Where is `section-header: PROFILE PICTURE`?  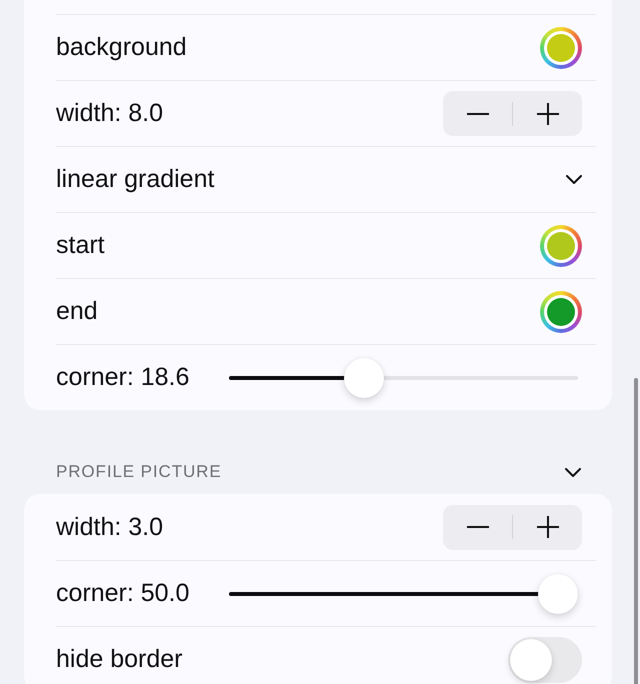 section-header: PROFILE PICTURE is located at coordinates (139, 472).